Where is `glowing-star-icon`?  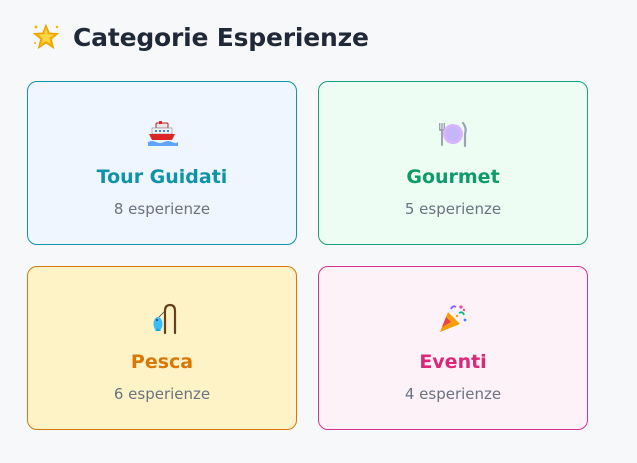 glowing-star-icon is located at coordinates (46, 37).